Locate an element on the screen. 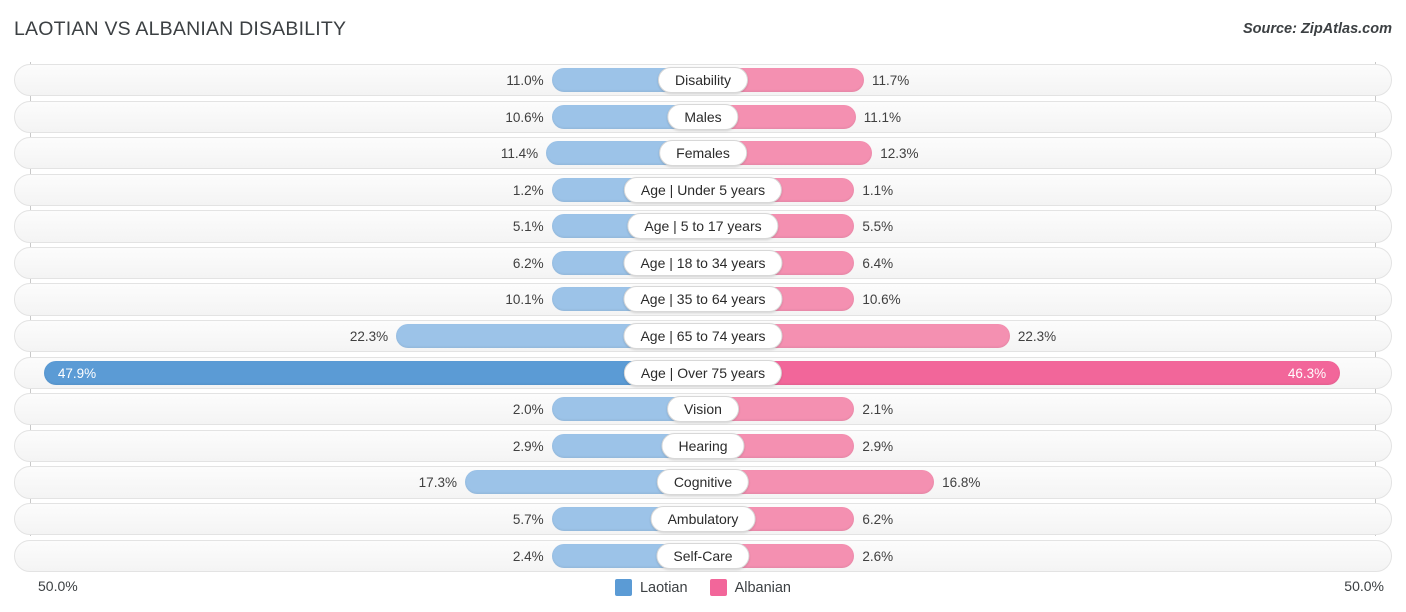 The width and height of the screenshot is (1406, 612). table-row: 10.1% 10.6% Age | 35 to 64 years is located at coordinates (703, 299).